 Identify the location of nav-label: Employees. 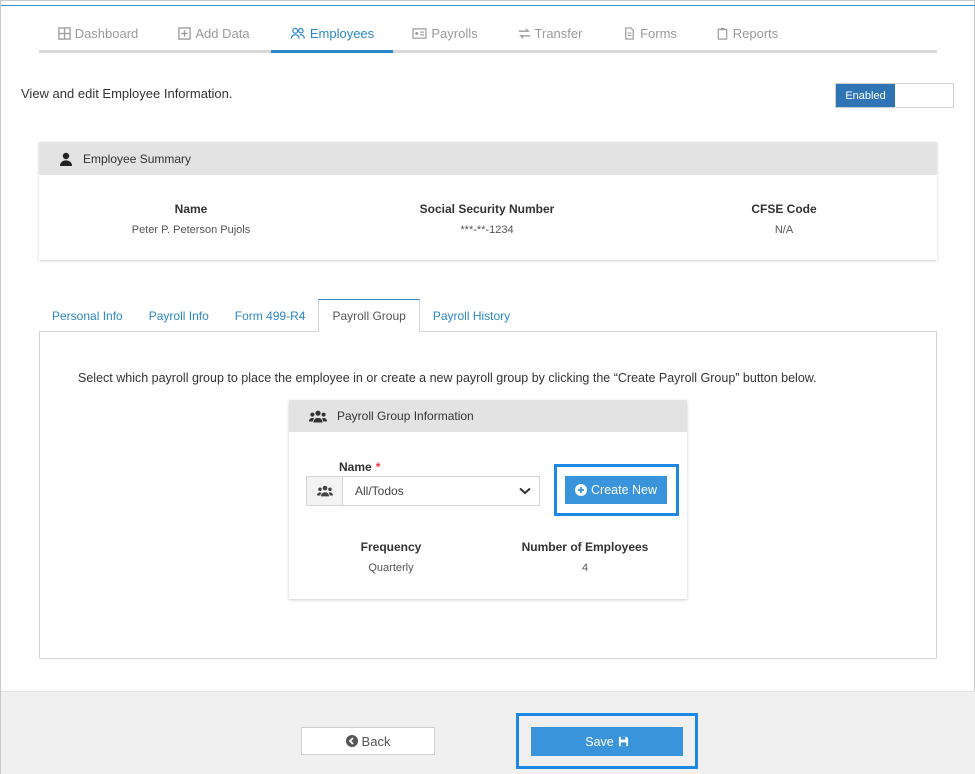
(342, 33).